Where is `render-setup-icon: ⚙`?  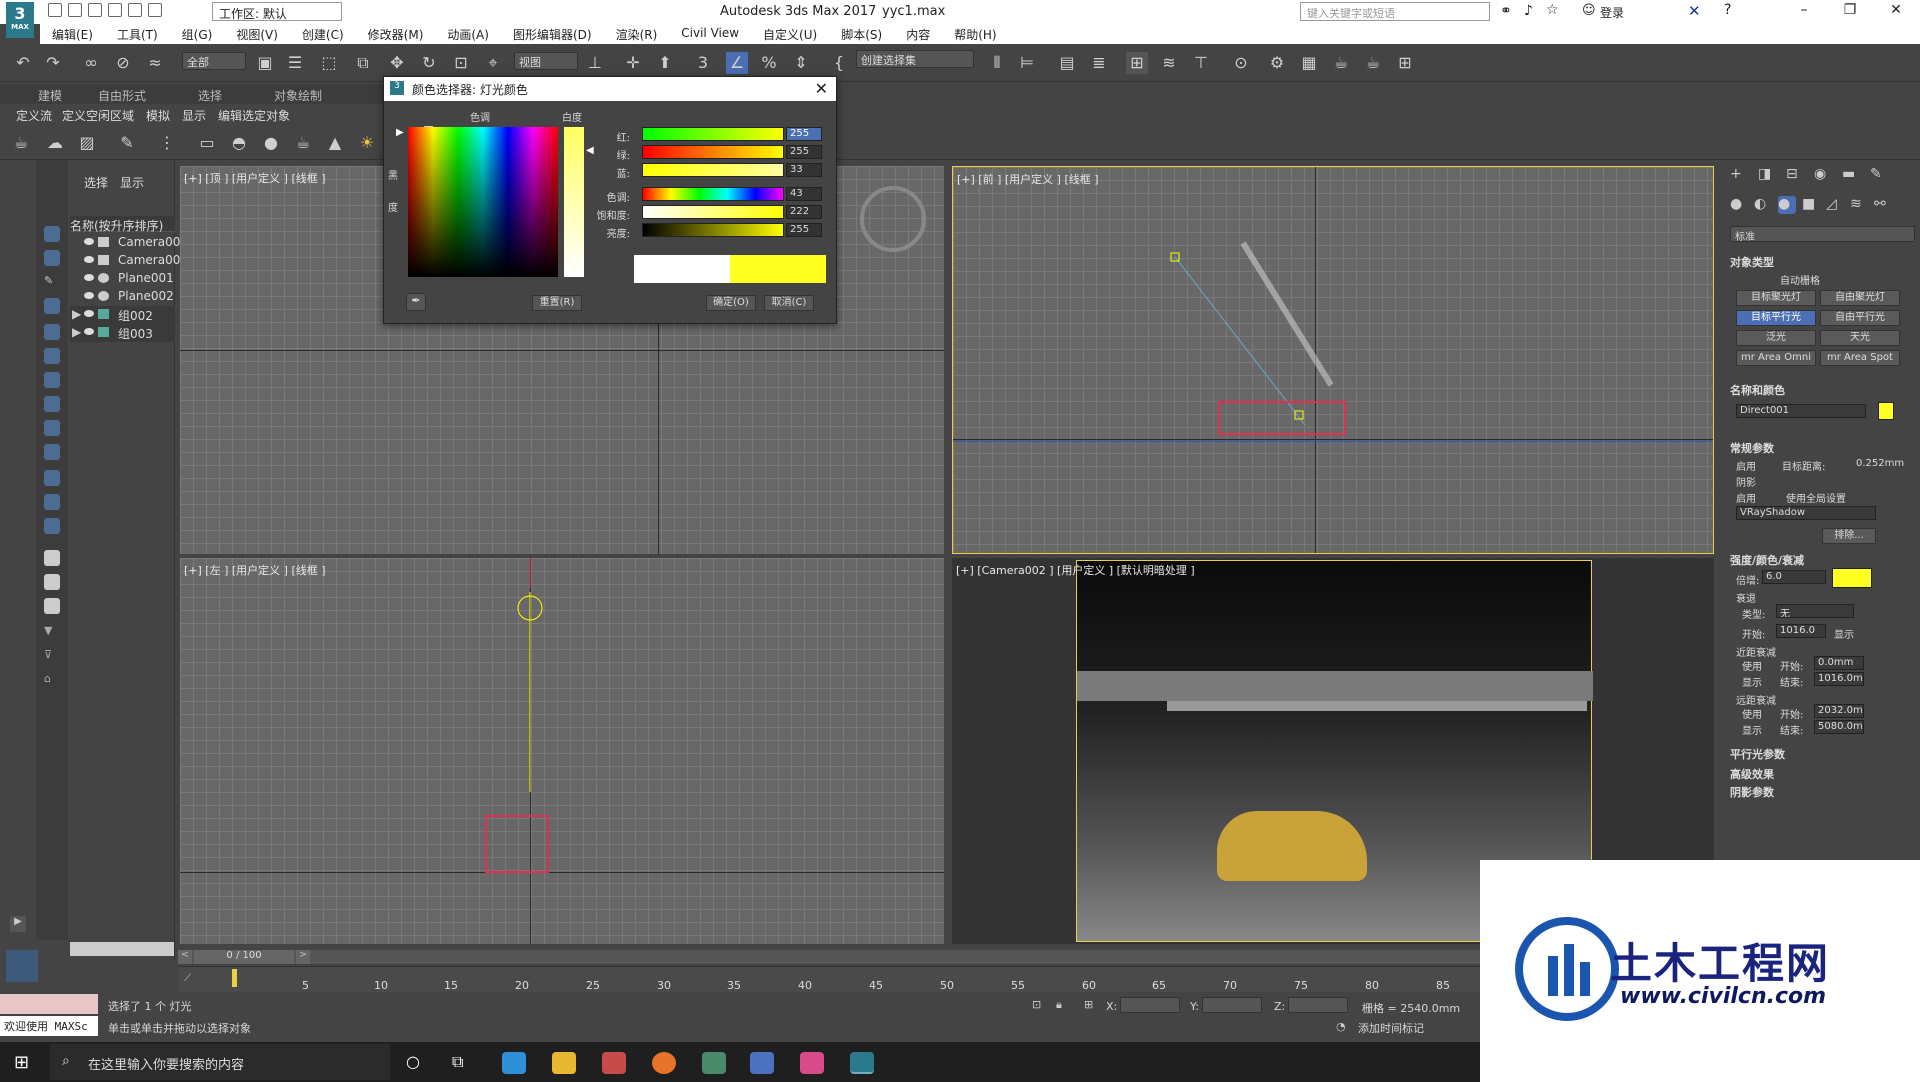 render-setup-icon: ⚙ is located at coordinates (1277, 63).